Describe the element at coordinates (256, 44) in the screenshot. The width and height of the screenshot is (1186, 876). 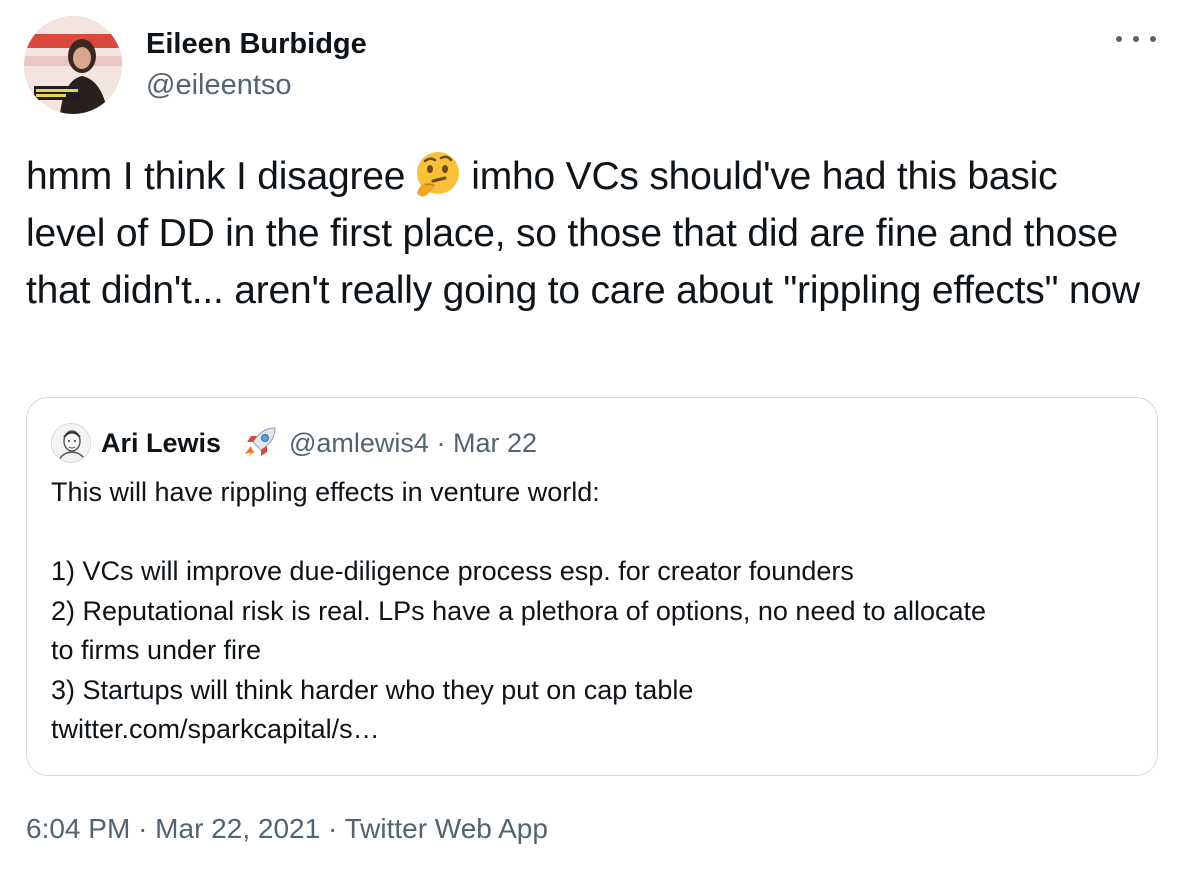
I see `author-name: Eileen Burbidge` at that location.